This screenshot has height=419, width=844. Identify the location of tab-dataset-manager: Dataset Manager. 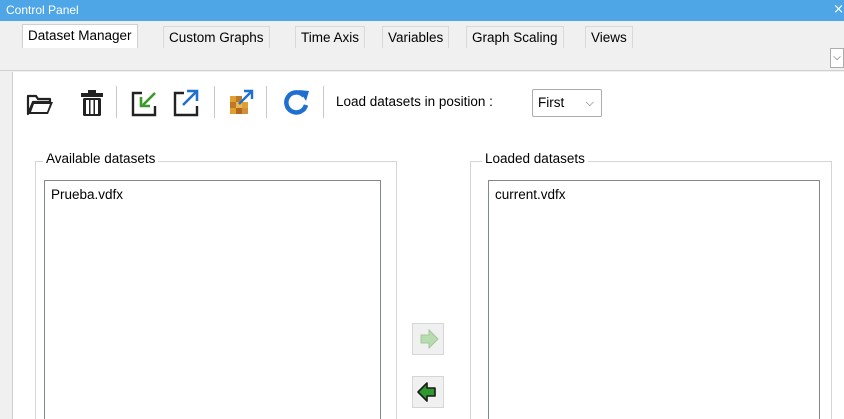
(80, 36).